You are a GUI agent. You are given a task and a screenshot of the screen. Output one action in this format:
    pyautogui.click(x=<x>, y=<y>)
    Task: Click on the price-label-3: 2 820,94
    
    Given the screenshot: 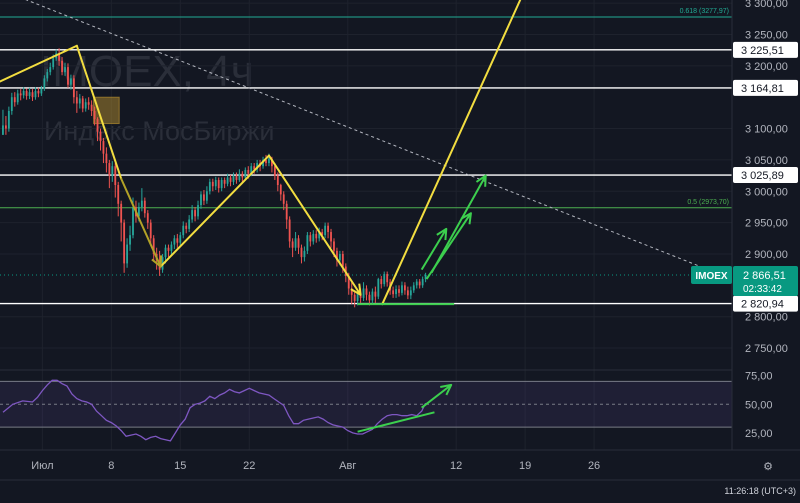 What is the action you would take?
    pyautogui.click(x=765, y=303)
    